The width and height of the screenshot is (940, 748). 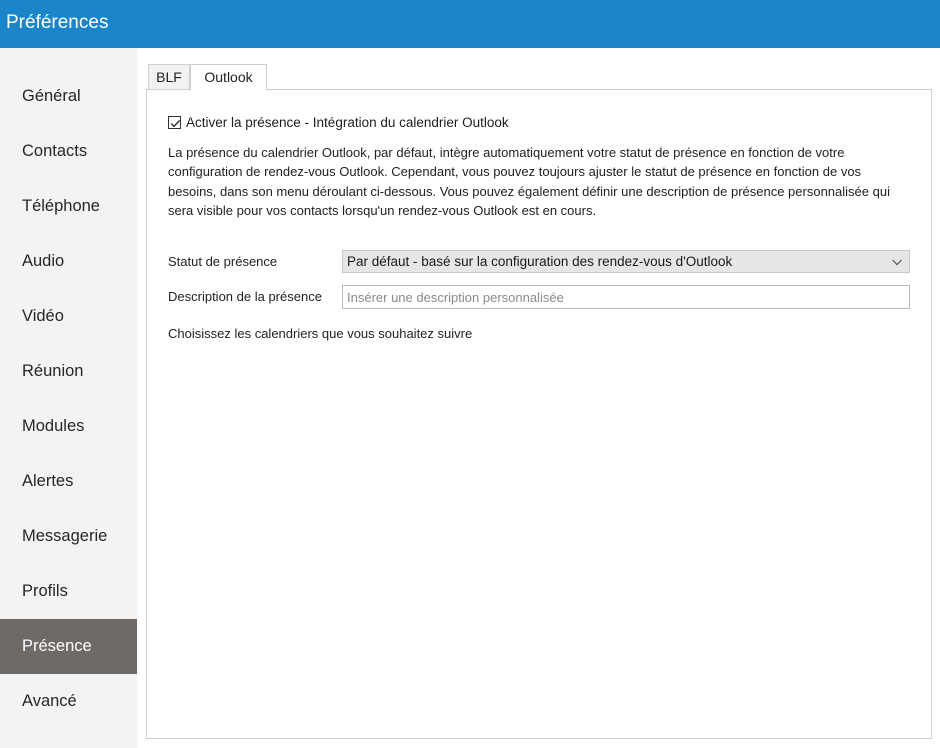 What do you see at coordinates (68, 206) in the screenshot?
I see `sidebar-item-telephone: Téléphone` at bounding box center [68, 206].